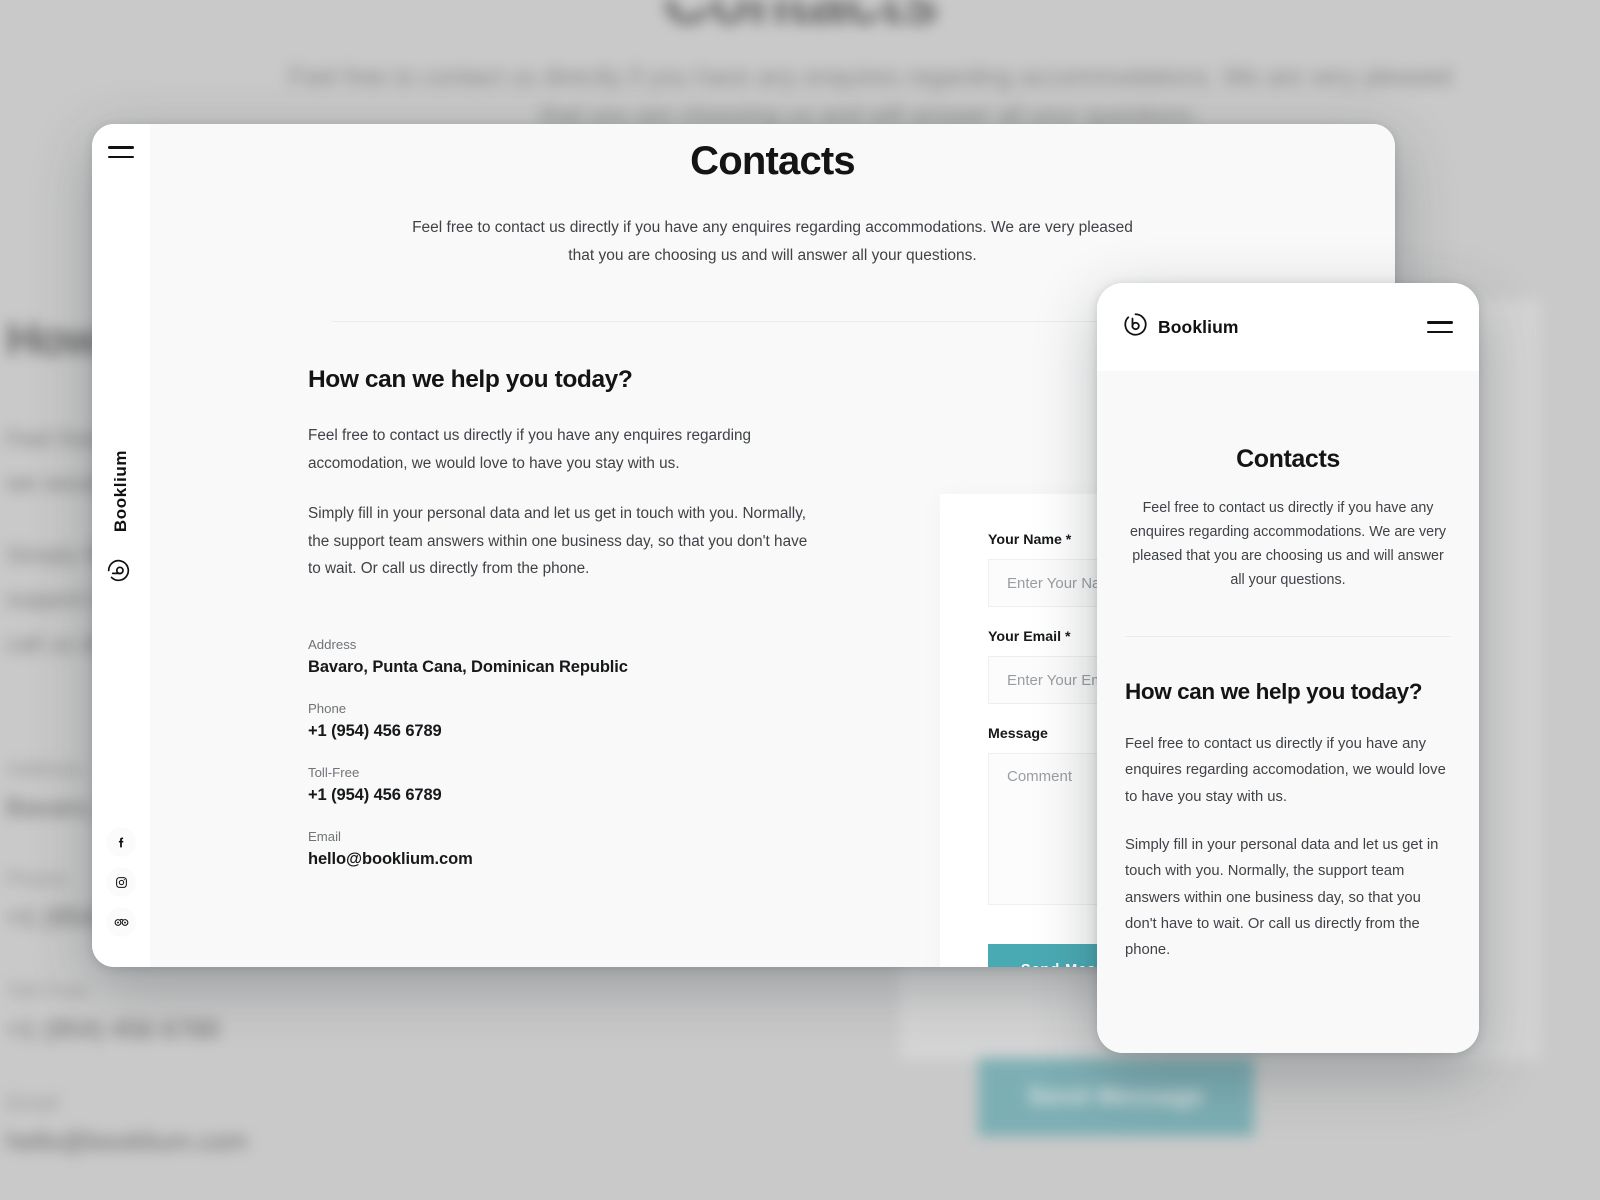 This screenshot has height=1200, width=1600. What do you see at coordinates (375, 785) in the screenshot?
I see `contact-detail-tollfree: Toll-Free +1 (954) 456 6789` at bounding box center [375, 785].